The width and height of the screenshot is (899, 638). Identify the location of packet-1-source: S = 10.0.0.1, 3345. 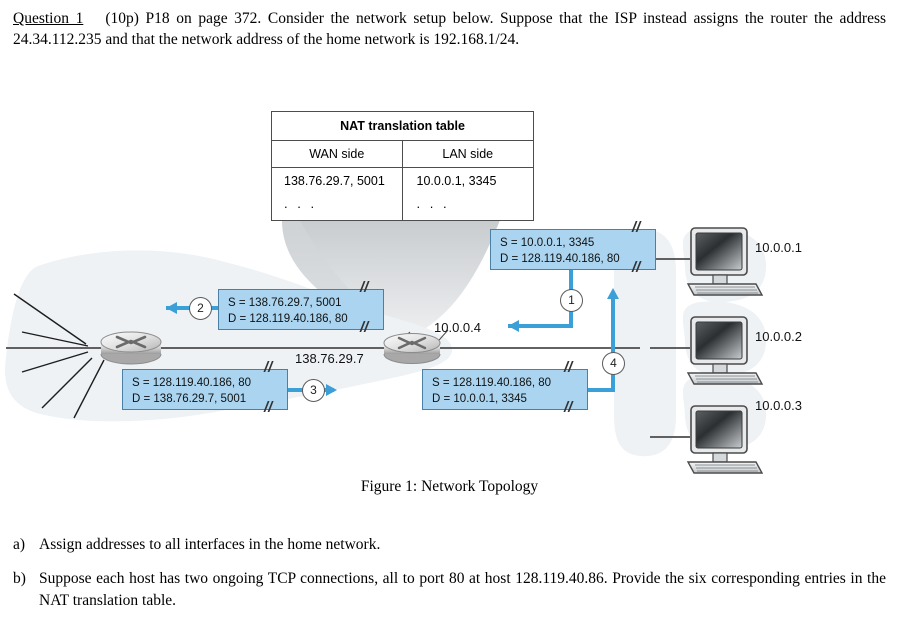
(547, 243).